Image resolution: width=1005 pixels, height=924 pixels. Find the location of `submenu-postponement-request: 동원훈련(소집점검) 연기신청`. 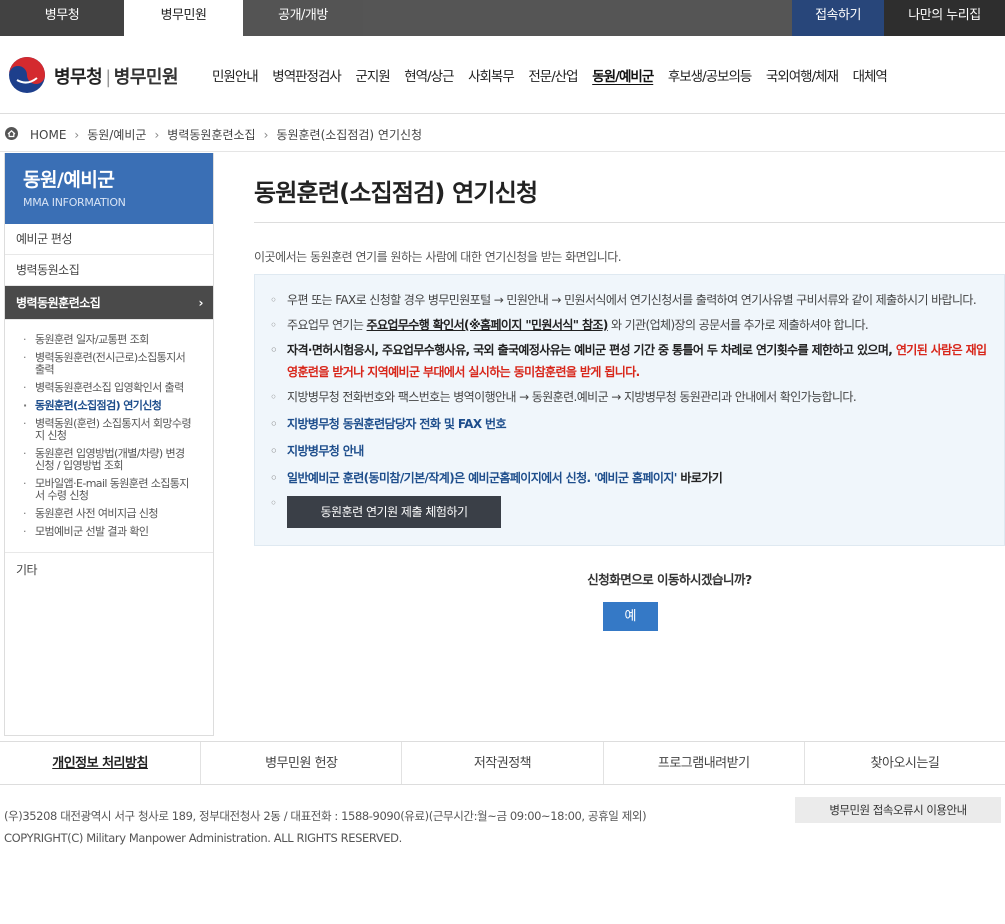

submenu-postponement-request: 동원훈련(소집점검) 연기신청 is located at coordinates (109, 406).